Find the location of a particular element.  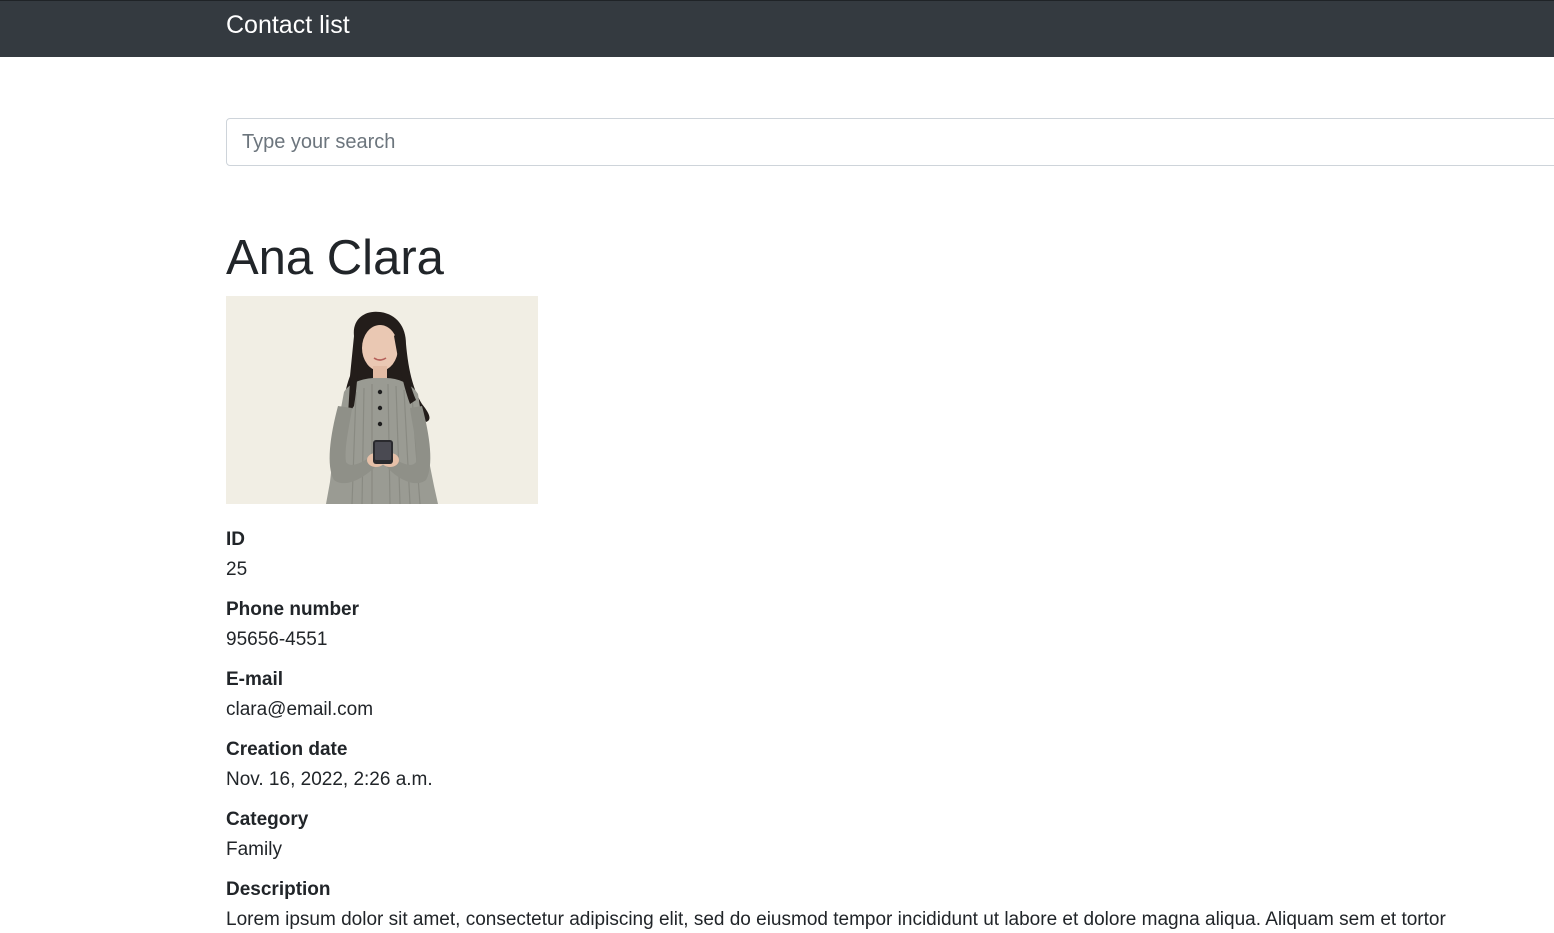

field-label-id: ID is located at coordinates (235, 539).